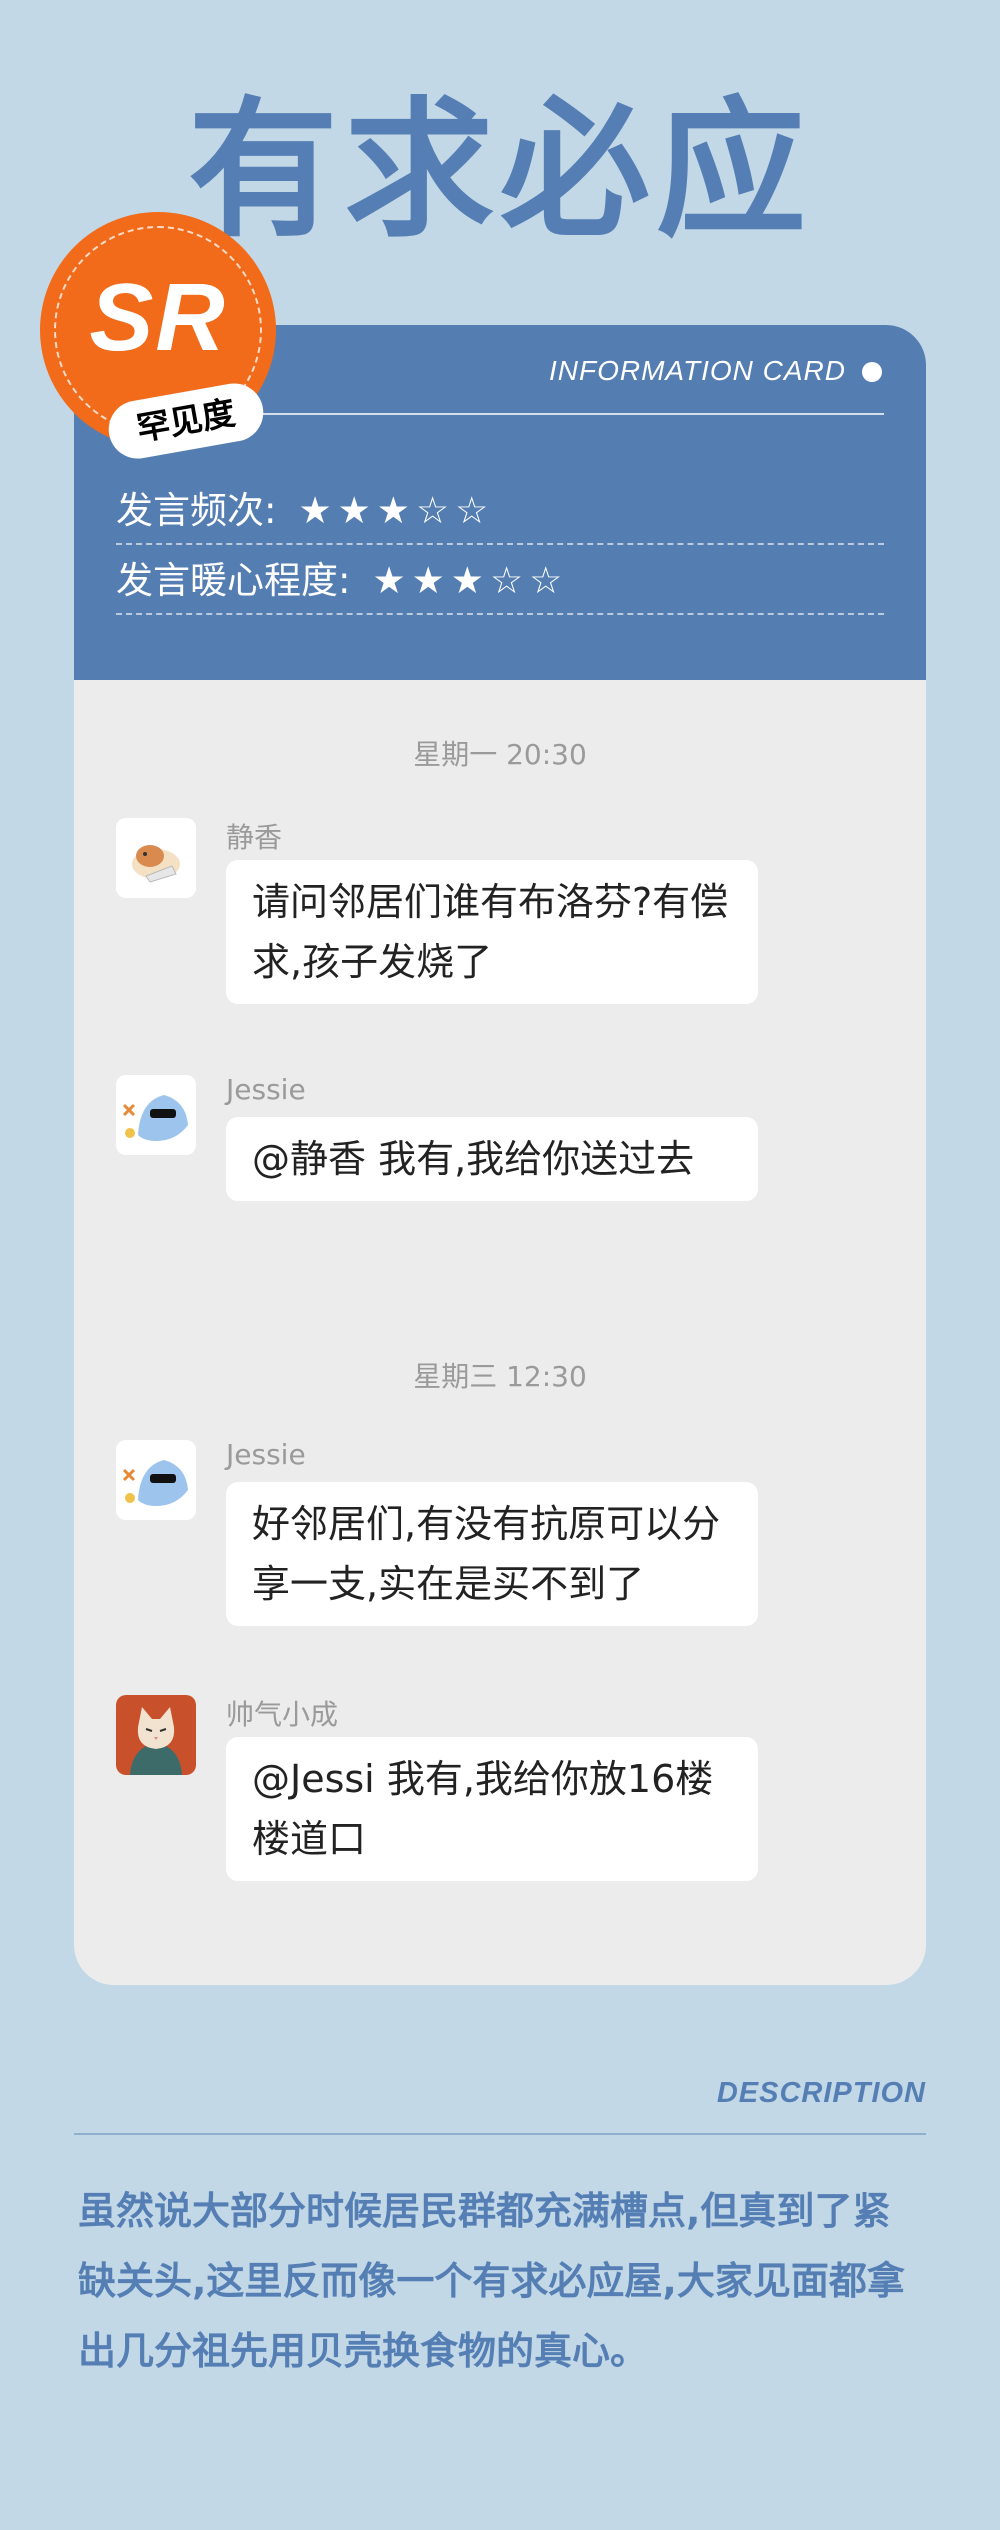 This screenshot has height=2530, width=1000. What do you see at coordinates (282, 1714) in the screenshot?
I see `sender-name: 帅气小成` at bounding box center [282, 1714].